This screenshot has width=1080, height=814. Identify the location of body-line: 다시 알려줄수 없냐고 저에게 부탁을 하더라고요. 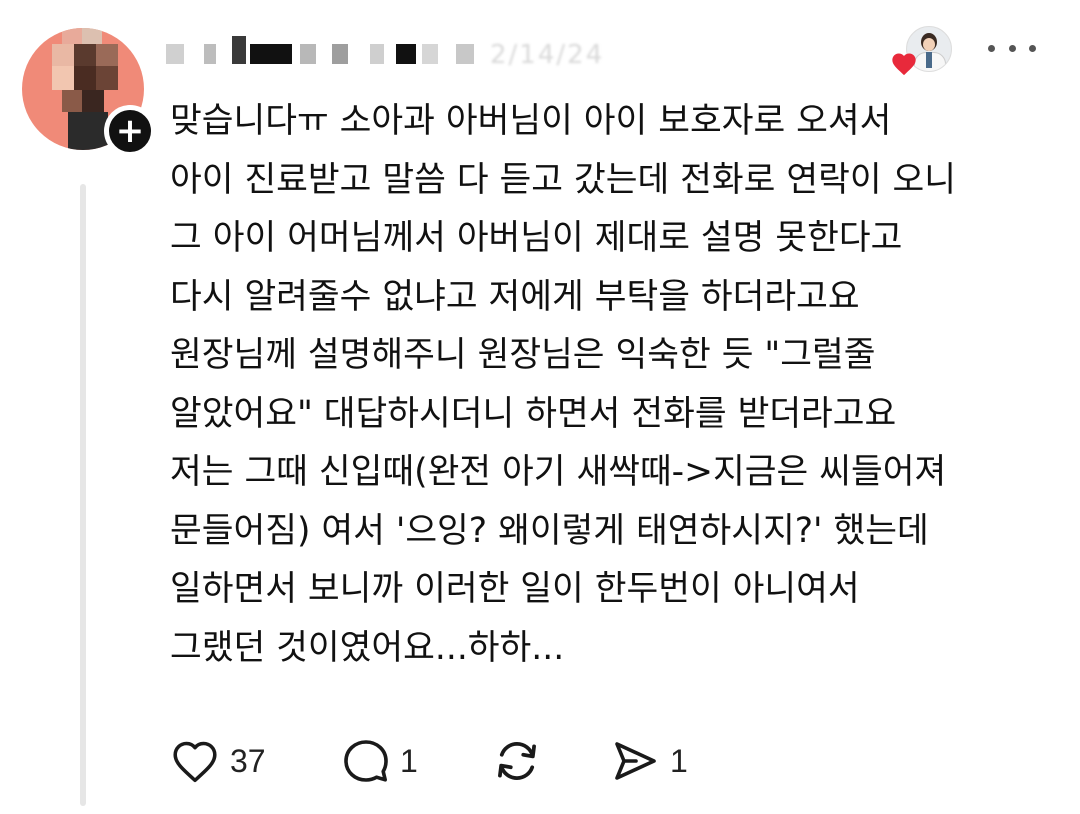
(515, 296).